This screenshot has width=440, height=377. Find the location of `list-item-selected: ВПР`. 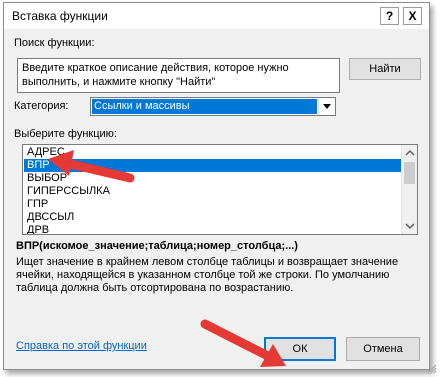

list-item-selected: ВПР is located at coordinates (212, 165).